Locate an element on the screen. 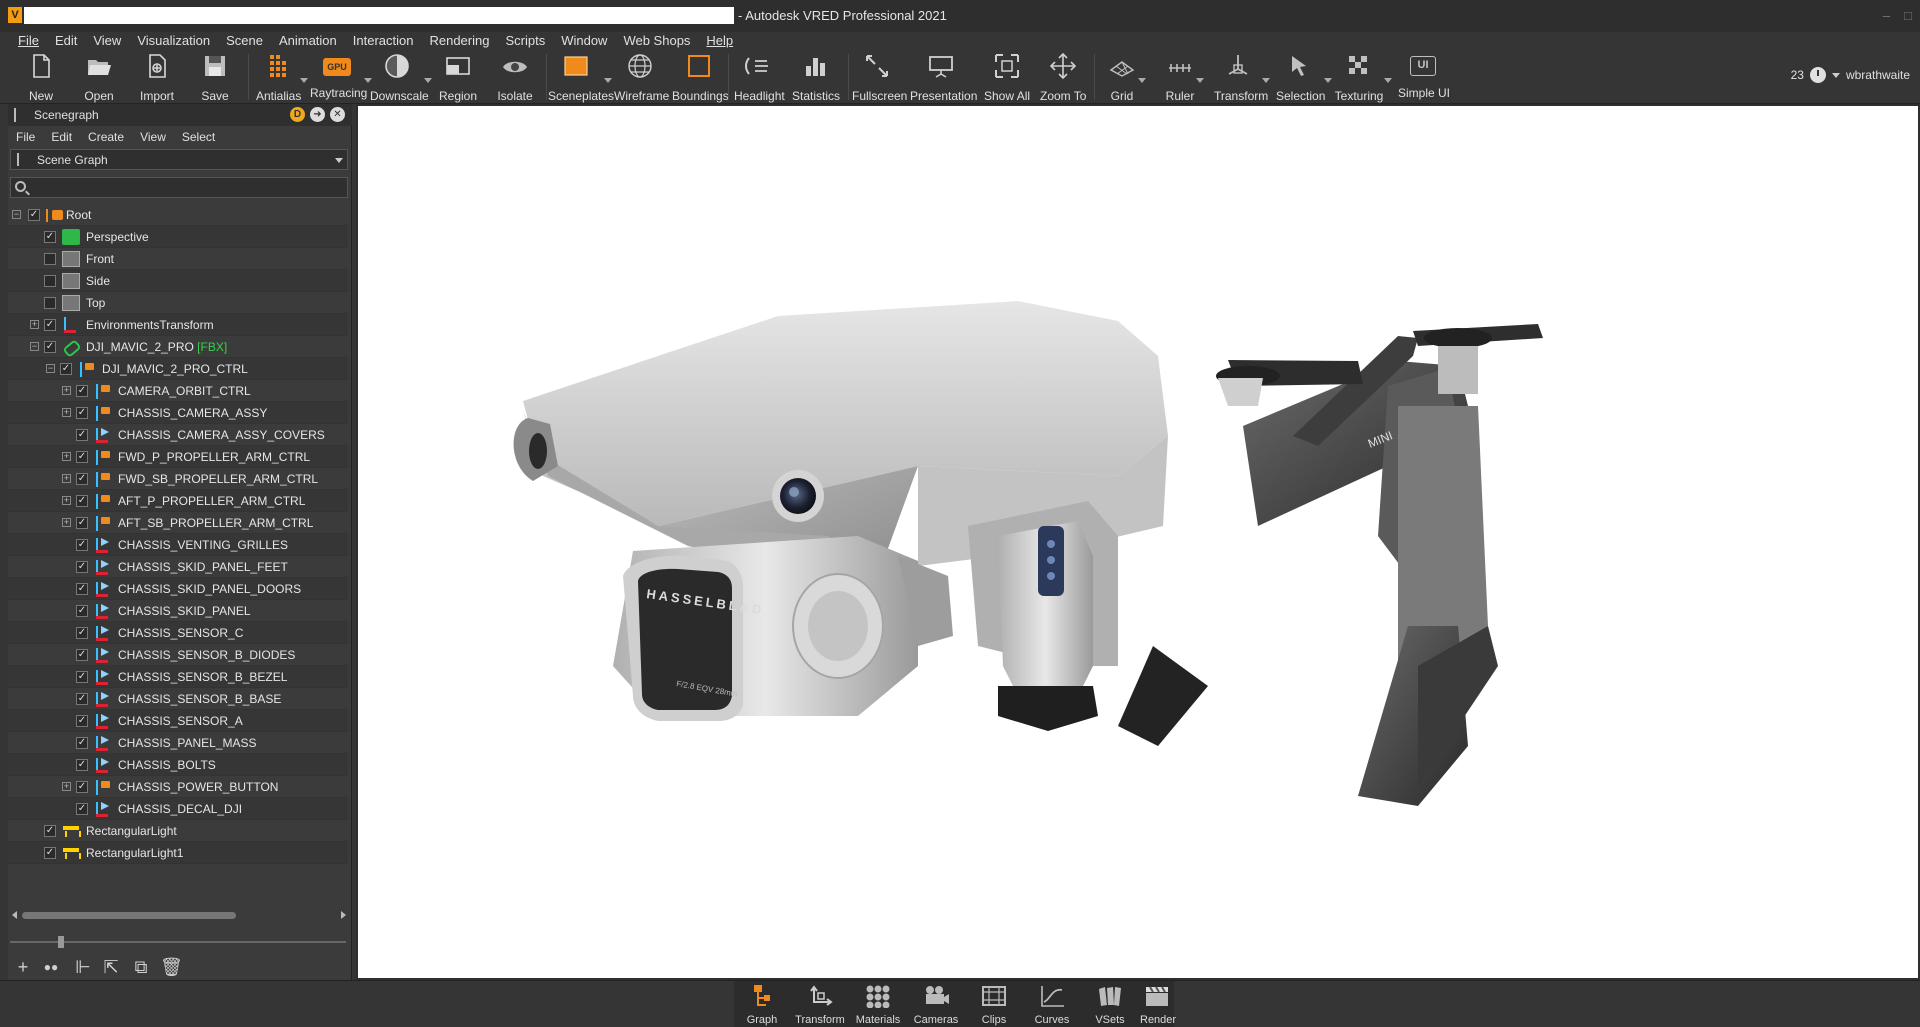 The width and height of the screenshot is (1920, 1027). dock-cameras-button: Cameras is located at coordinates (936, 1005).